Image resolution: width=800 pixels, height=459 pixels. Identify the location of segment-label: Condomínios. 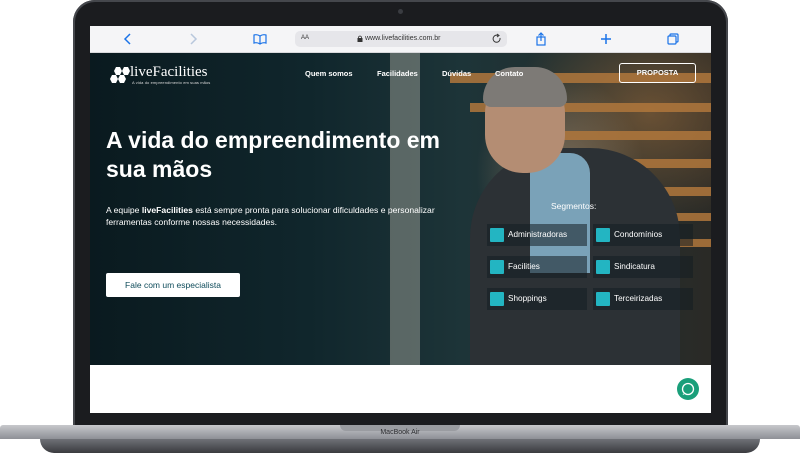
(638, 234).